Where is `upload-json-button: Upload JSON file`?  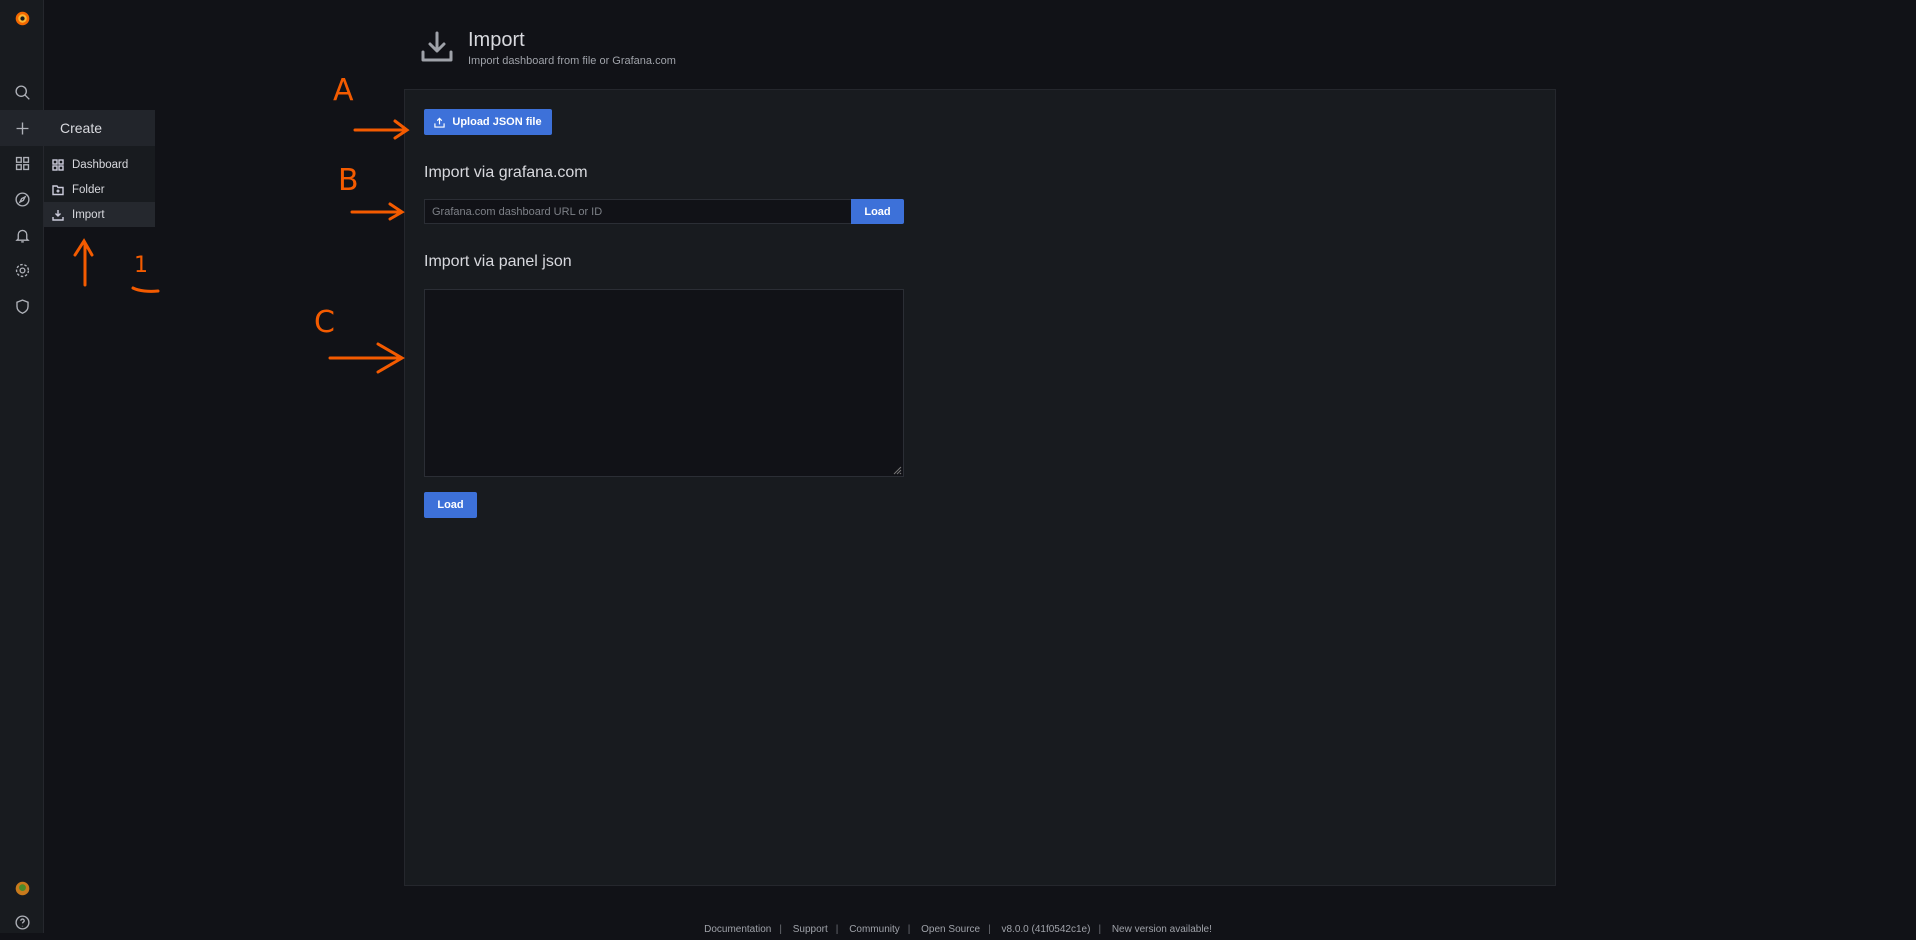
upload-json-button: Upload JSON file is located at coordinates (488, 122).